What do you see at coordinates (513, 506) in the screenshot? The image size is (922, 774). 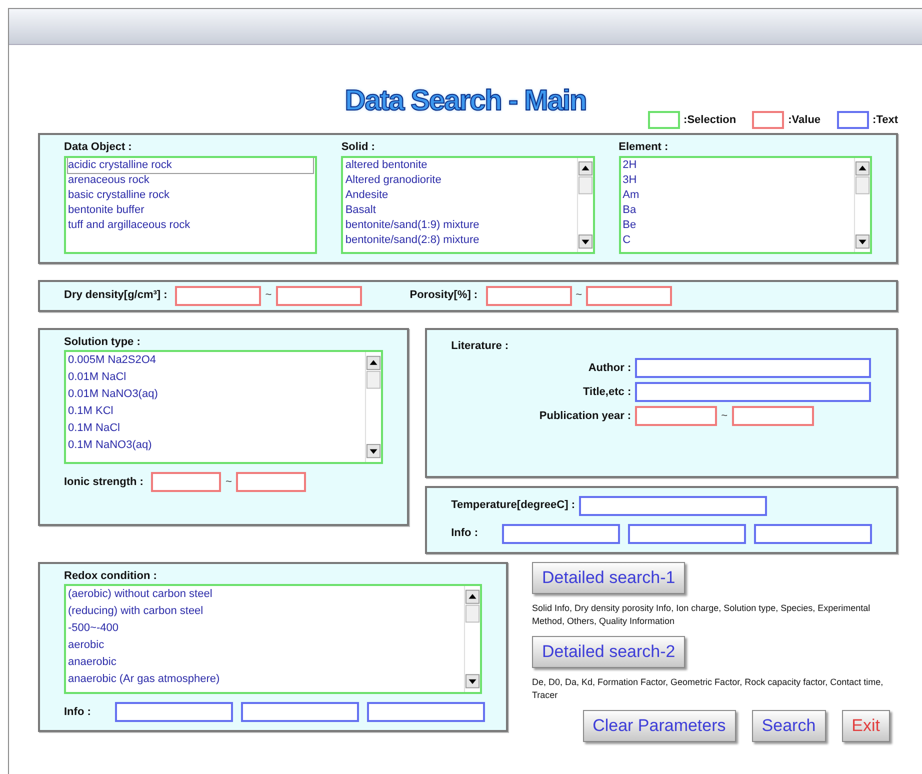 I see `field-label: Temperature[degreeC] :` at bounding box center [513, 506].